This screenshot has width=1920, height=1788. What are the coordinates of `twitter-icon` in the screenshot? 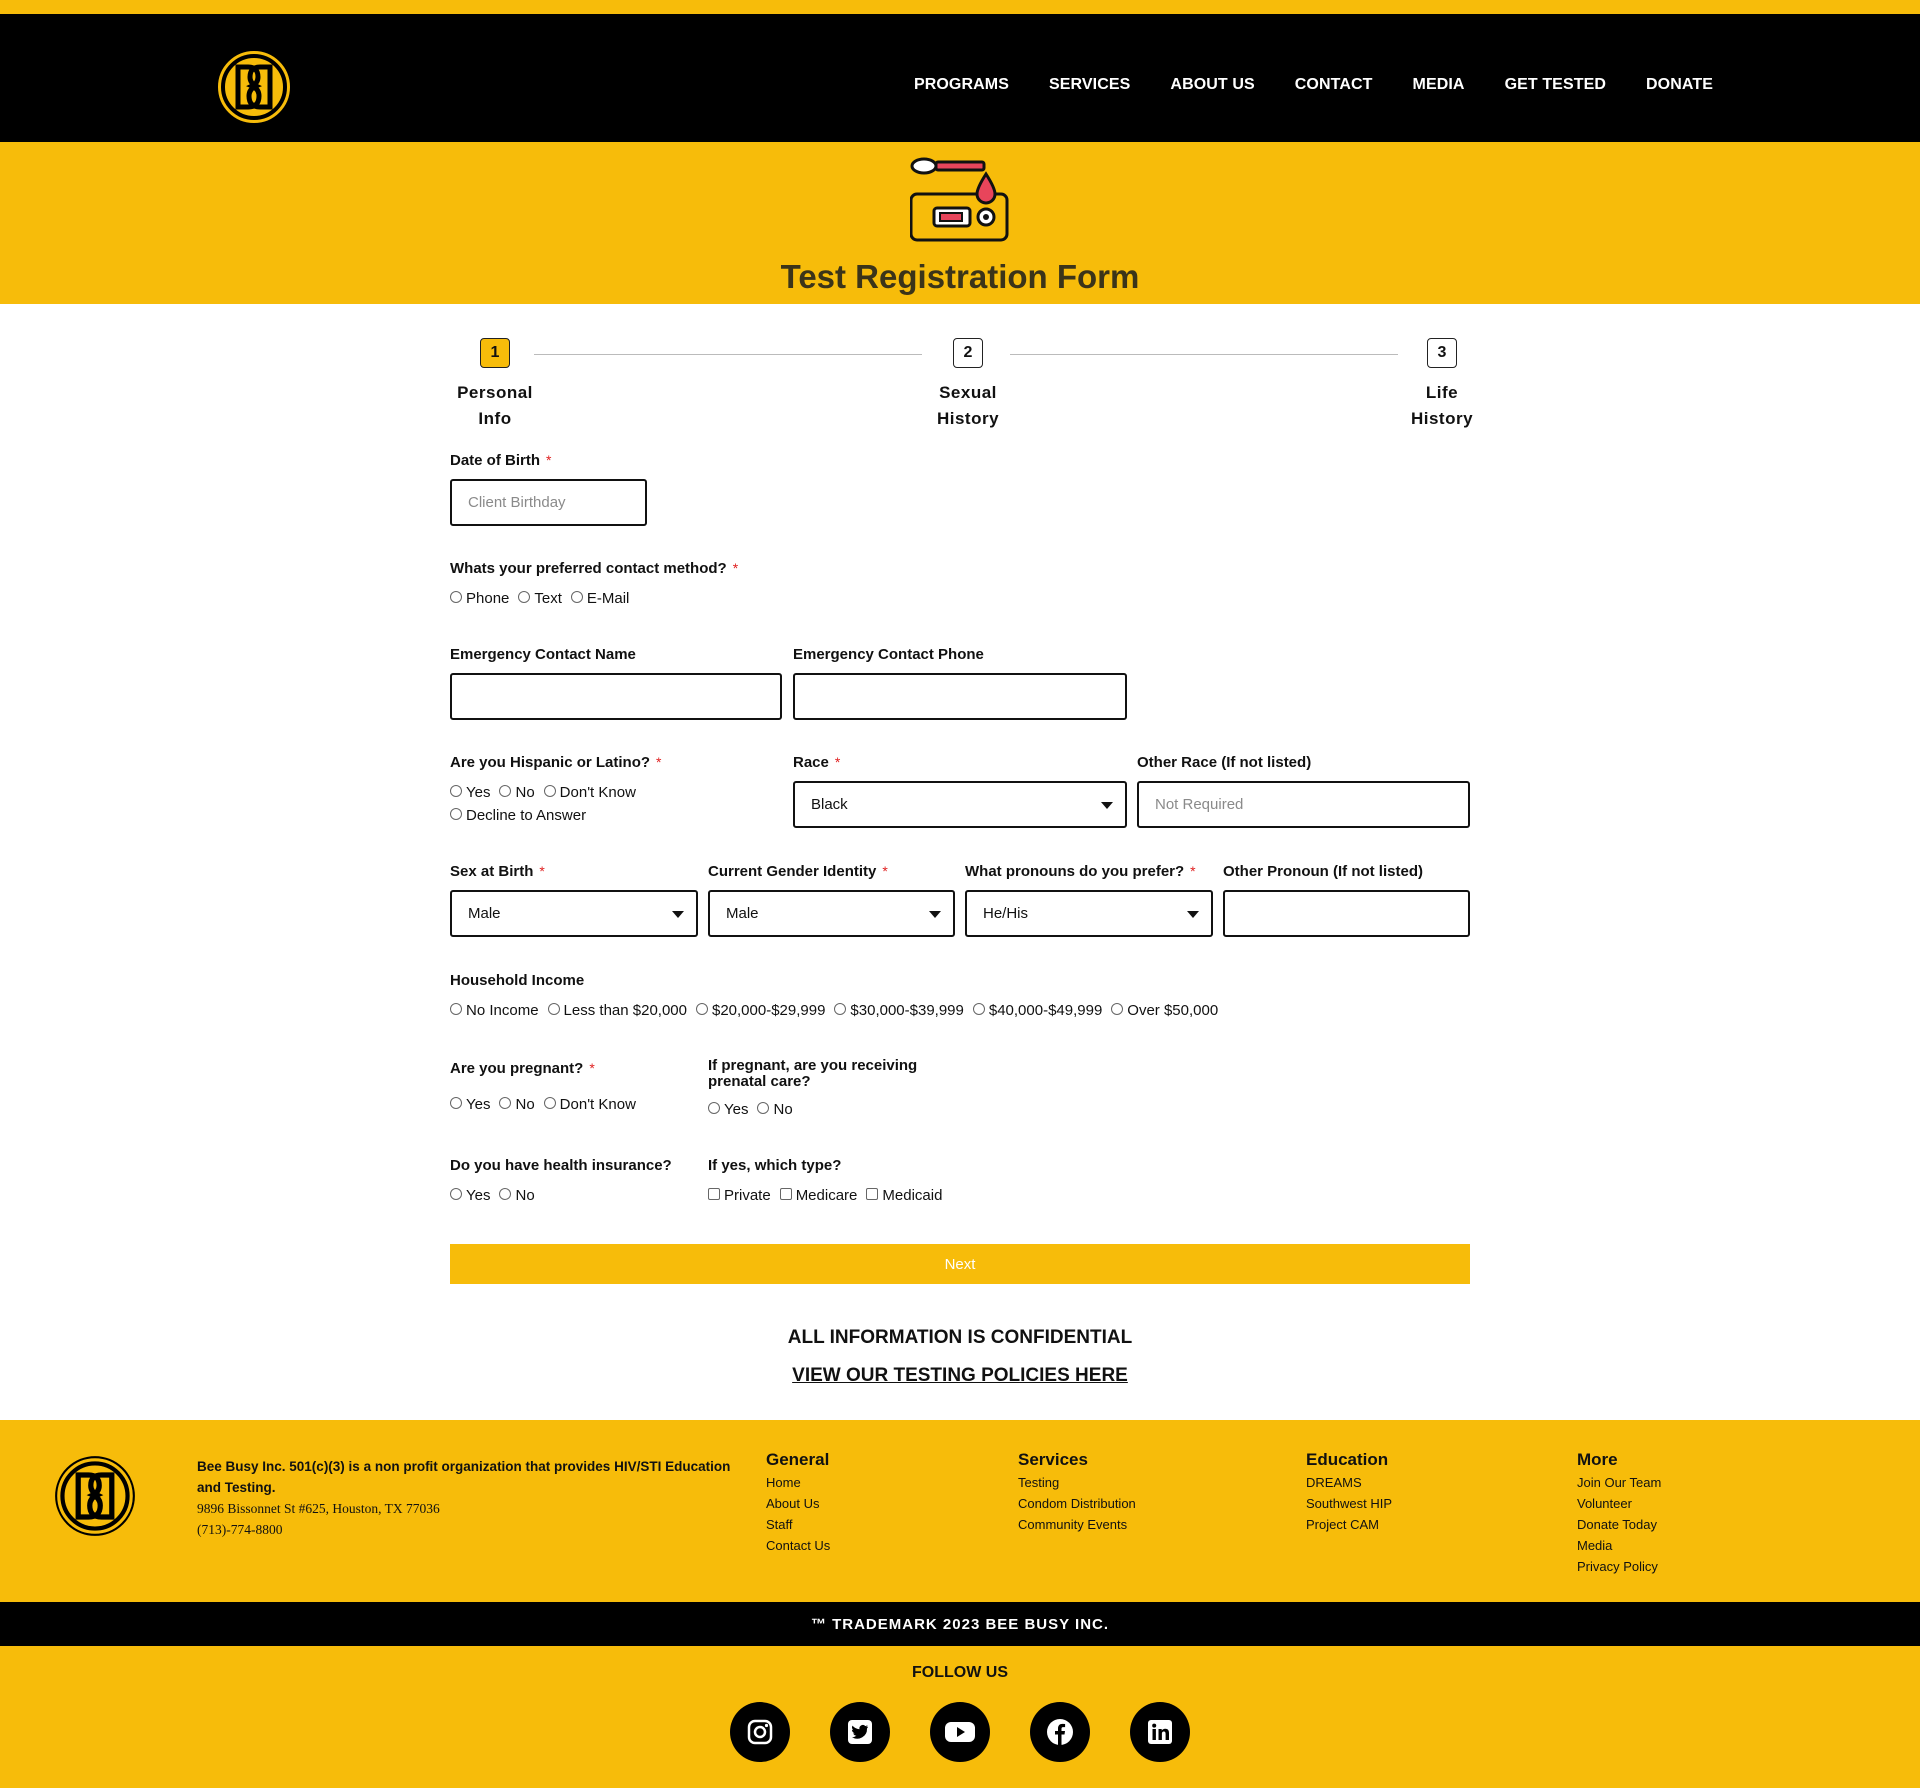 It's located at (860, 1732).